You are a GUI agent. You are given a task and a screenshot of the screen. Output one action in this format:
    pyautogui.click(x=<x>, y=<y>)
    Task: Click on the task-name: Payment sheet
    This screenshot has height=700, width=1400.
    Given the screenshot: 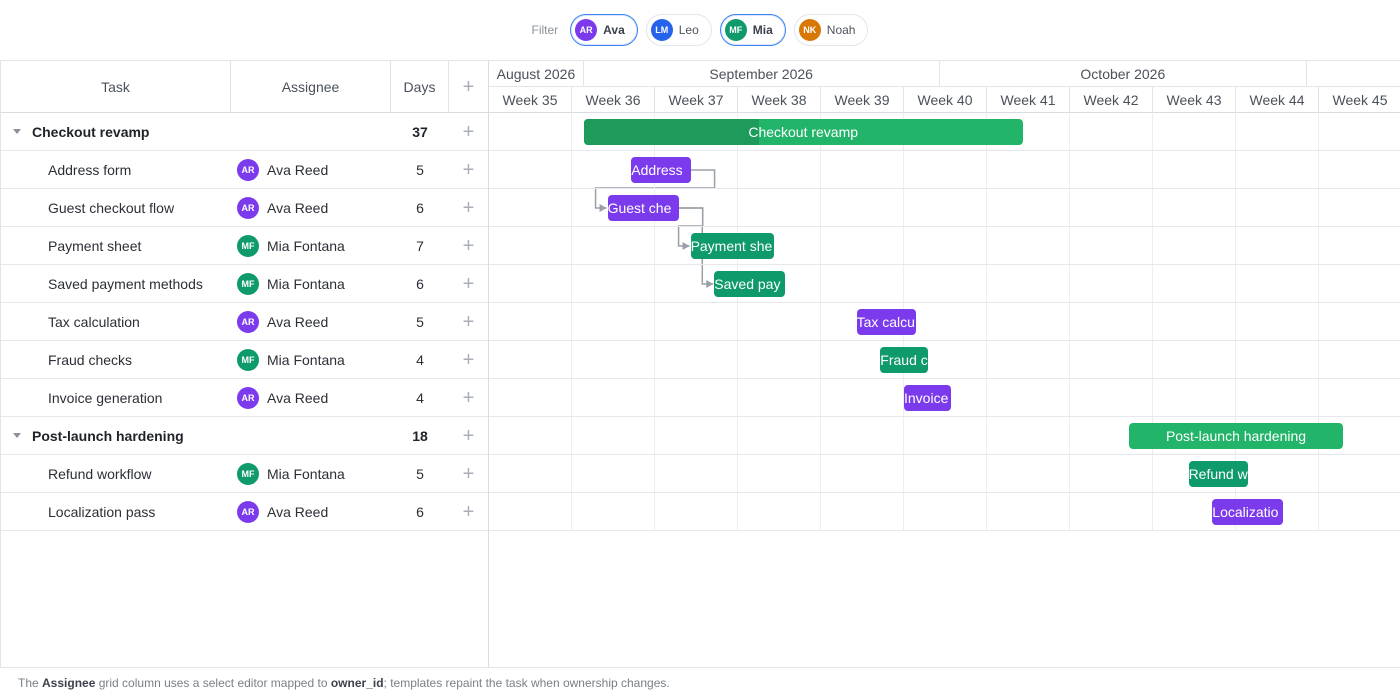 What is the action you would take?
    pyautogui.click(x=95, y=245)
    